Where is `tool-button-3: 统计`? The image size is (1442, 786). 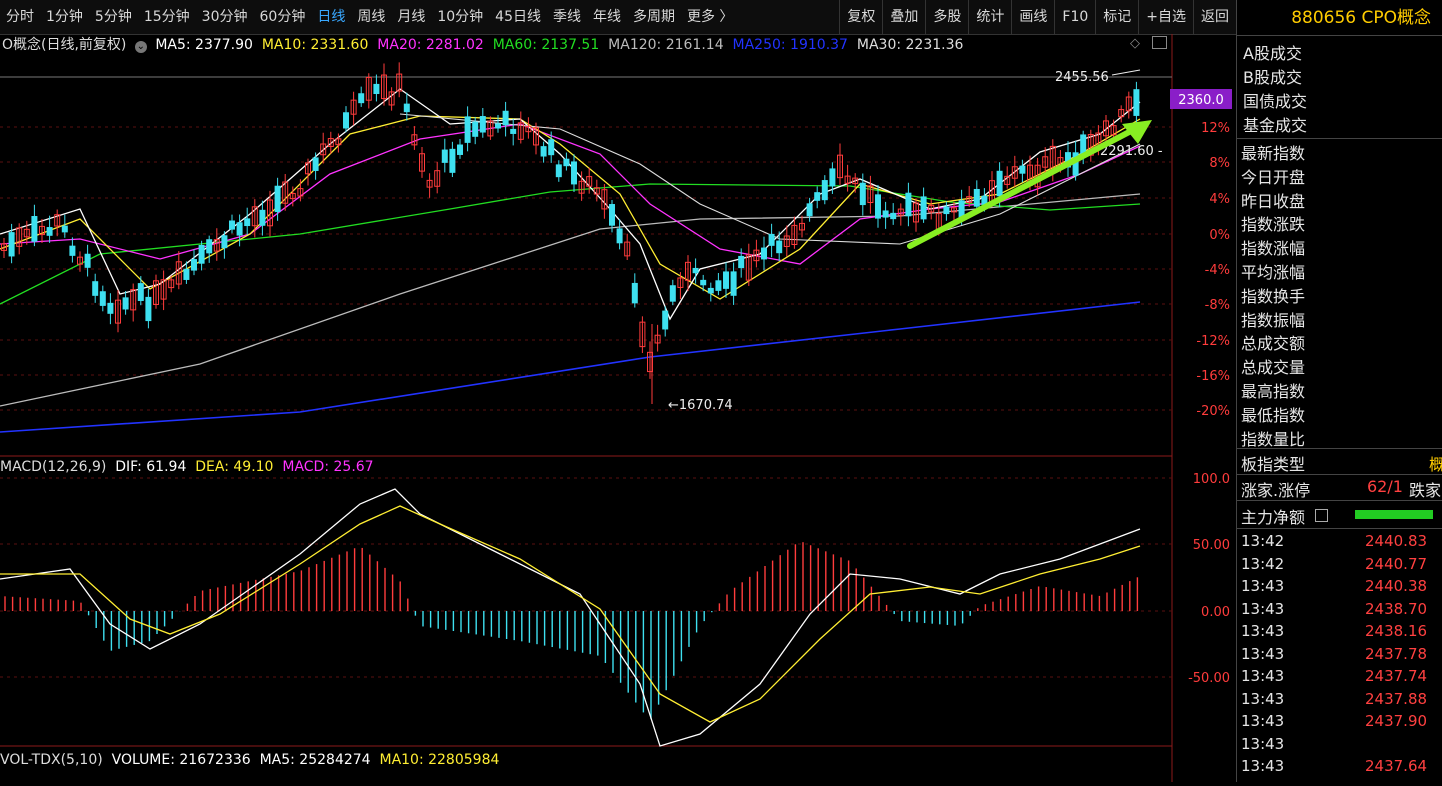 tool-button-3: 统计 is located at coordinates (989, 17).